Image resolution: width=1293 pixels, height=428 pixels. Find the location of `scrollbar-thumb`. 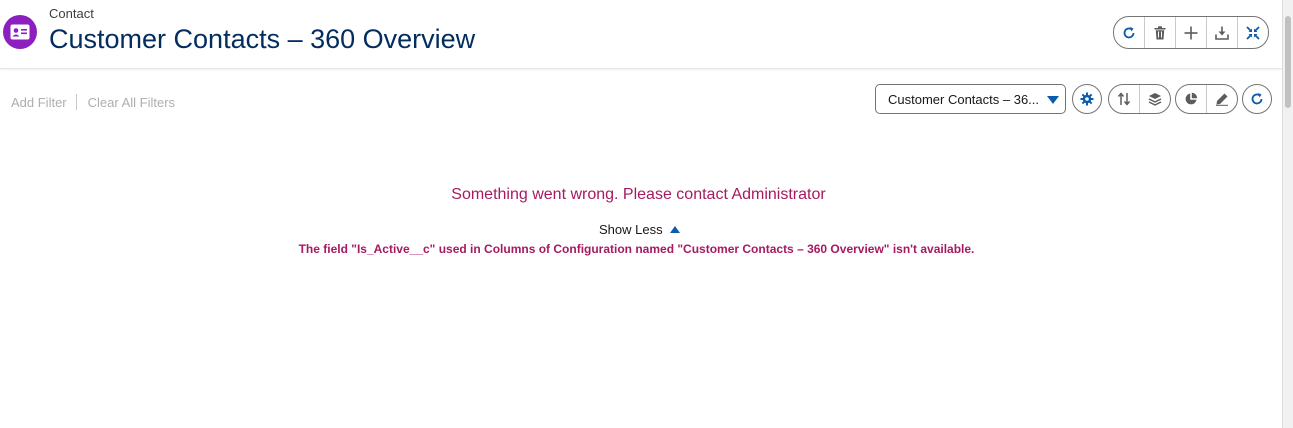

scrollbar-thumb is located at coordinates (1288, 62).